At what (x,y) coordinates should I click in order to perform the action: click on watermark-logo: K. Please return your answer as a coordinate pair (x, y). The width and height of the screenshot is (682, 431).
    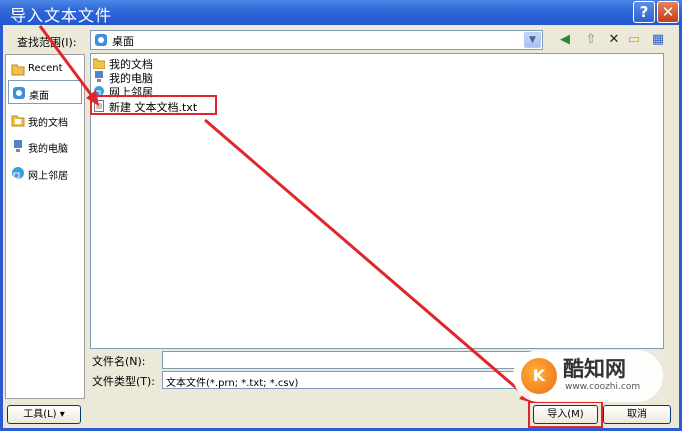
    Looking at the image, I should click on (539, 376).